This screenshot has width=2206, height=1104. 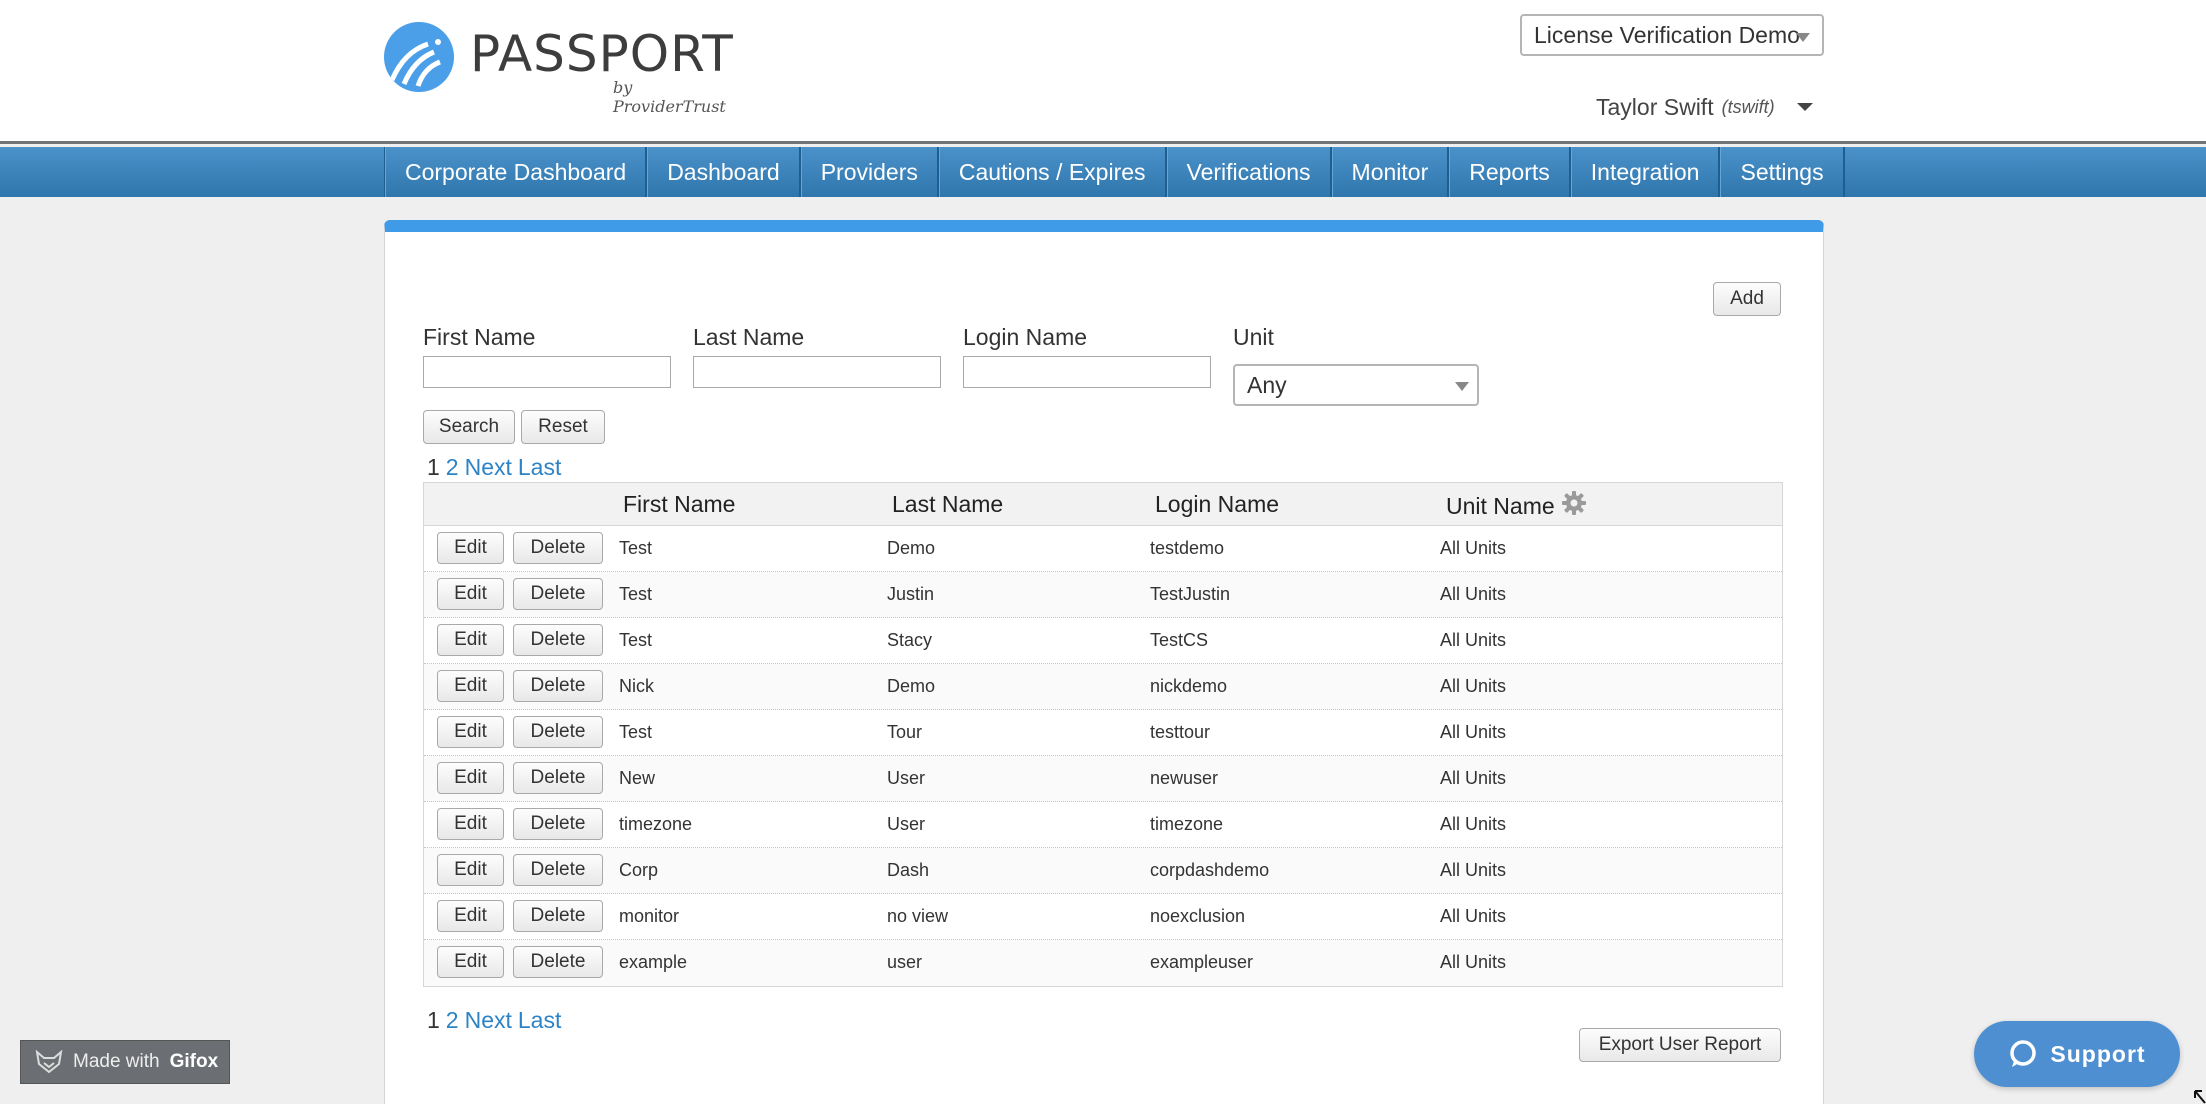 What do you see at coordinates (910, 640) in the screenshot?
I see `cell-last-name: Stacy` at bounding box center [910, 640].